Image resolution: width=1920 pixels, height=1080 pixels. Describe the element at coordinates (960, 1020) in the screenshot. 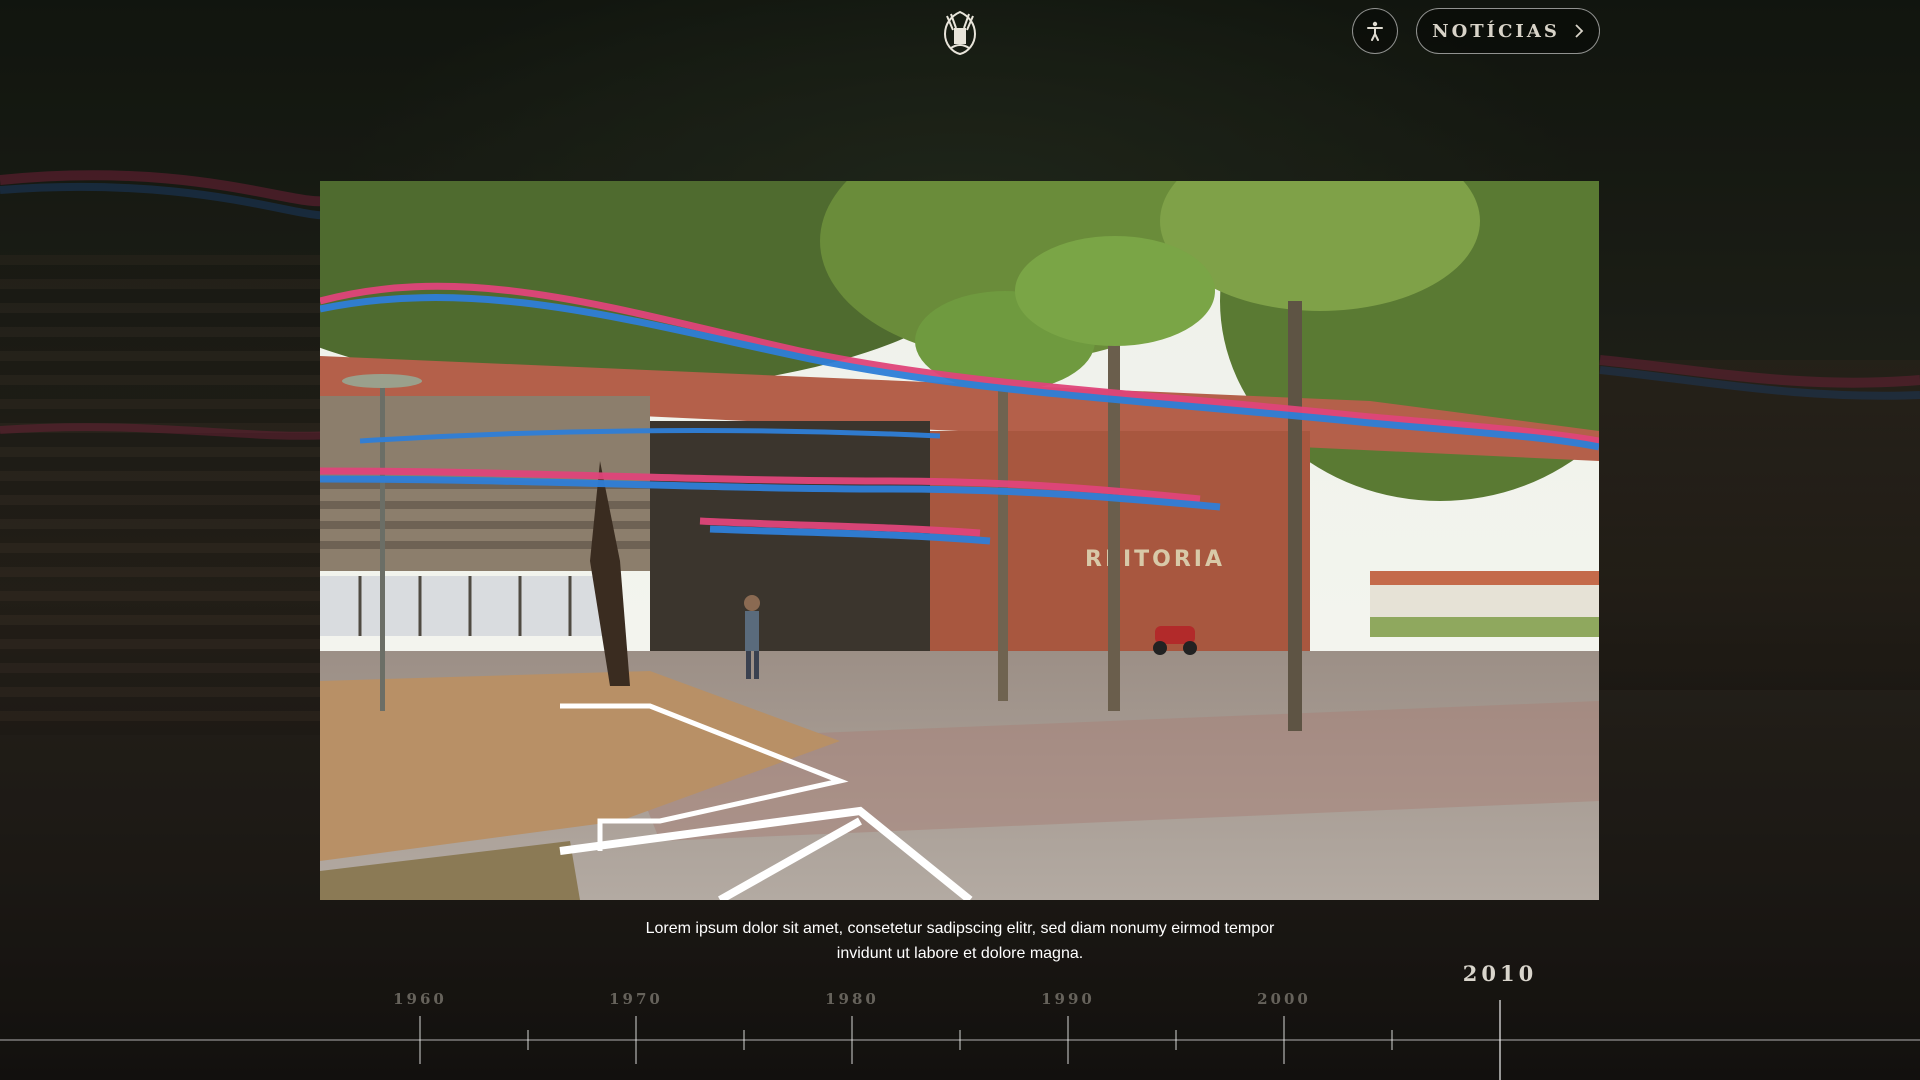

I see `timeline: 1960 1970 1980 1990 2000 2010` at that location.